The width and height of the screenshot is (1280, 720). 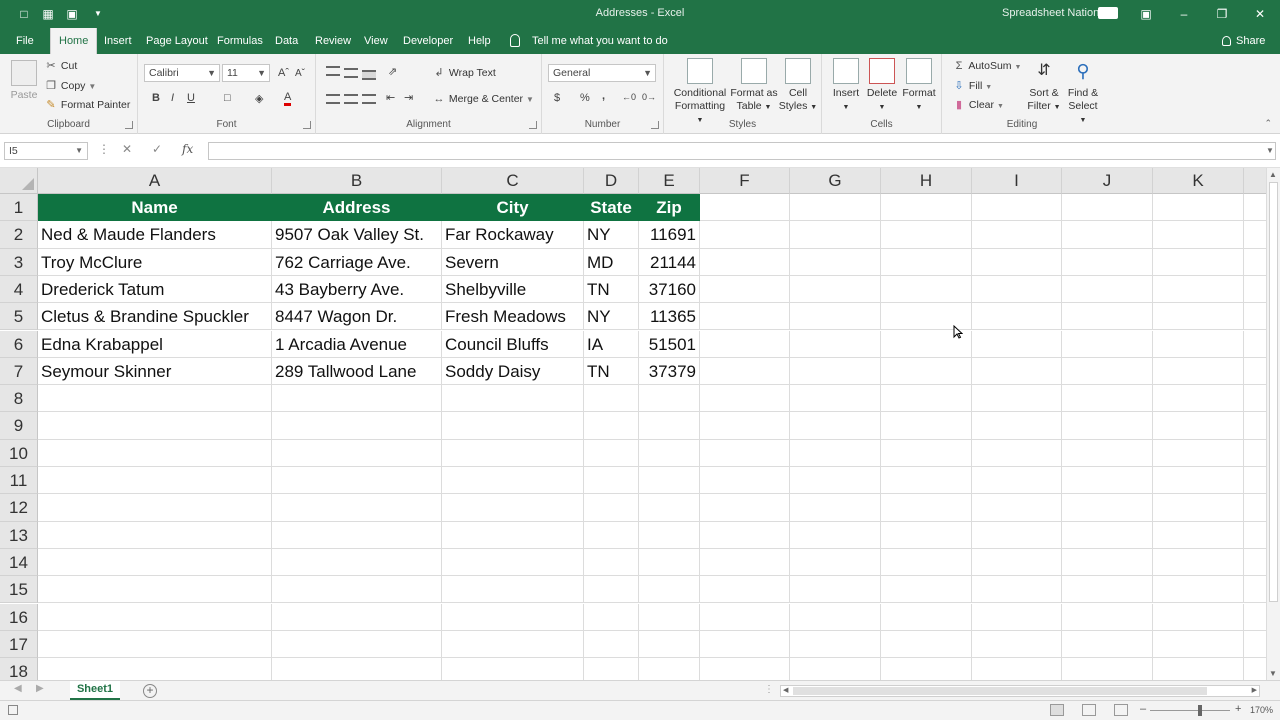 What do you see at coordinates (835, 289) in the screenshot?
I see `empty-cell-g4` at bounding box center [835, 289].